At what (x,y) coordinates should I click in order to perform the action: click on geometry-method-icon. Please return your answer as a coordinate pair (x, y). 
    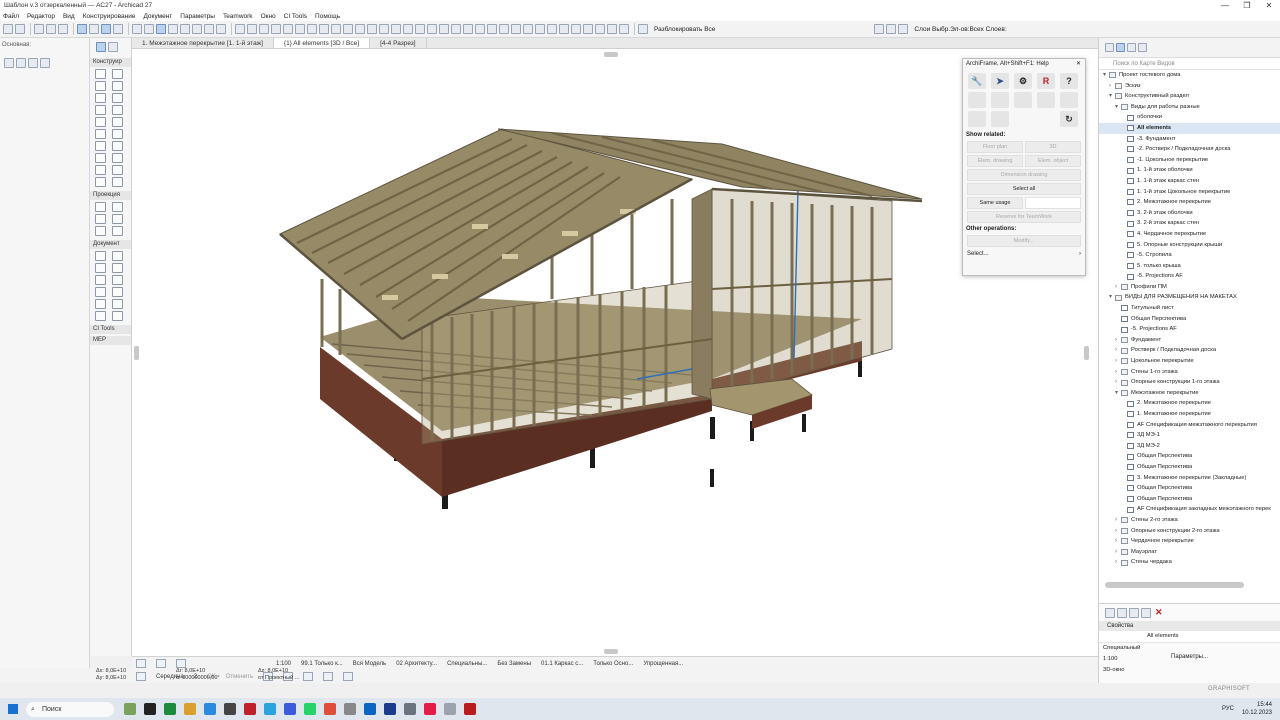
    Looking at the image, I should click on (9, 63).